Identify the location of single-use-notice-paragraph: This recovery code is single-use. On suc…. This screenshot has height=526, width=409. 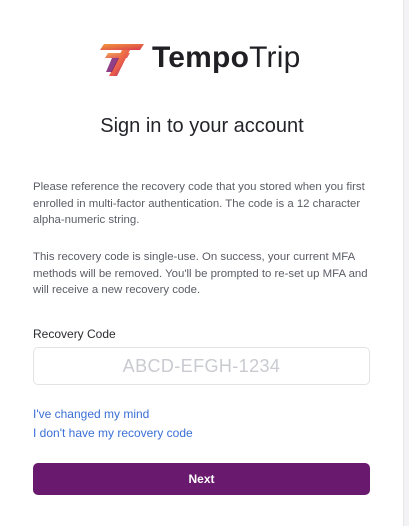
(200, 273).